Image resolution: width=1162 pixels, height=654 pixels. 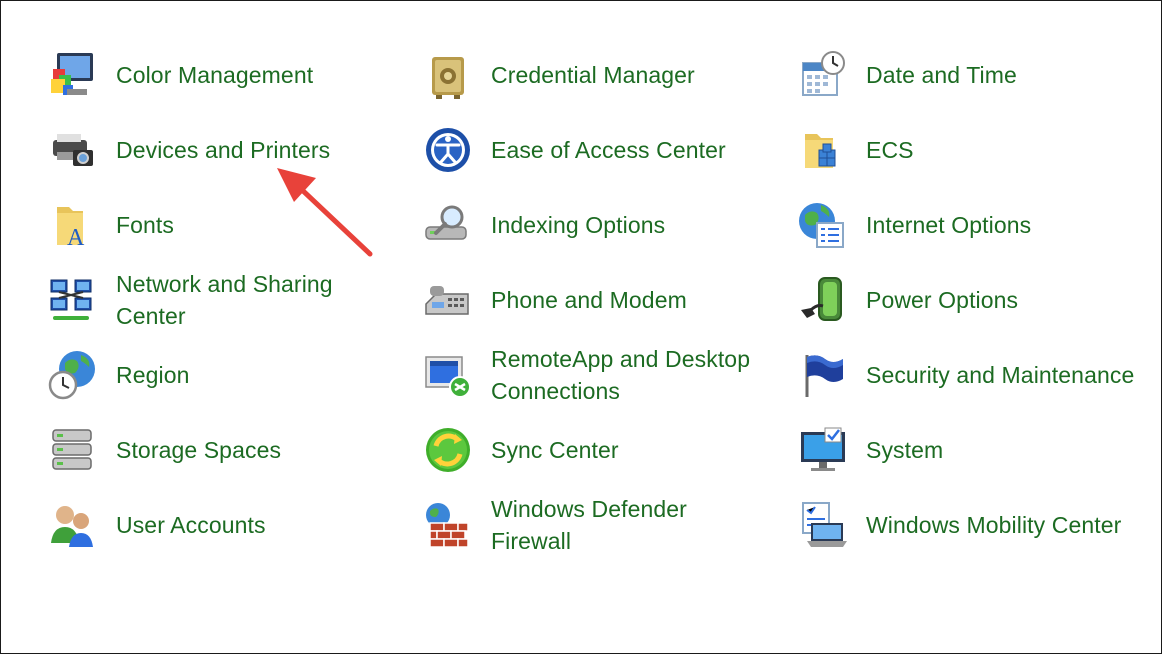 What do you see at coordinates (73, 75) in the screenshot?
I see `color-management-icon` at bounding box center [73, 75].